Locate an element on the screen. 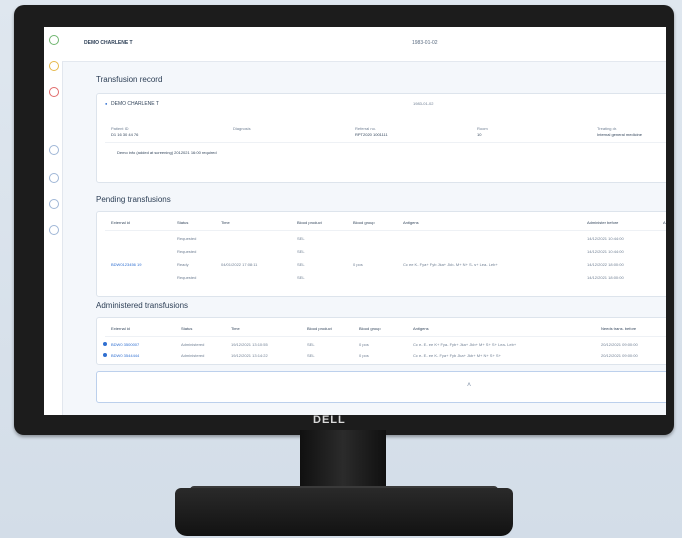 This screenshot has width=682, height=538. folder-icon is located at coordinates (54, 66).